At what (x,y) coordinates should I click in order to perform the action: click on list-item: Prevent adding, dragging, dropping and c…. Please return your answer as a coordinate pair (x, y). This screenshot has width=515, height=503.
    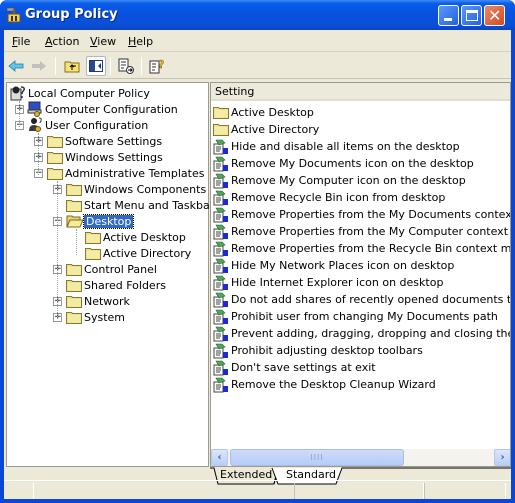
    Looking at the image, I should click on (361, 333).